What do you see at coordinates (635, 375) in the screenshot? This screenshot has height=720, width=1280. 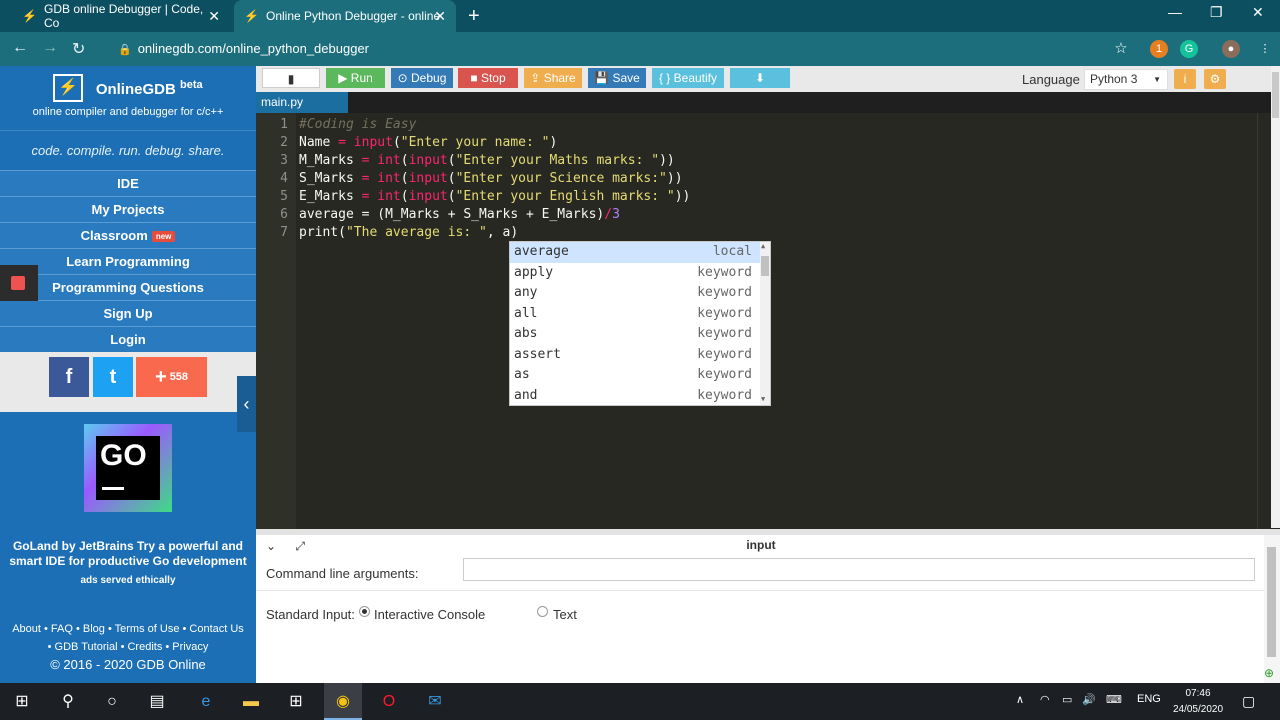 I see `autocomplete-item: as keyword` at bounding box center [635, 375].